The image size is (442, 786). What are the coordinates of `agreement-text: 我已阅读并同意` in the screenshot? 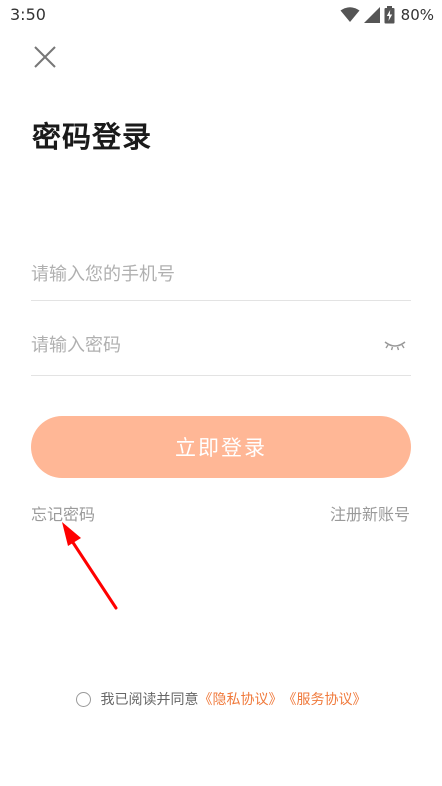 It's located at (149, 700).